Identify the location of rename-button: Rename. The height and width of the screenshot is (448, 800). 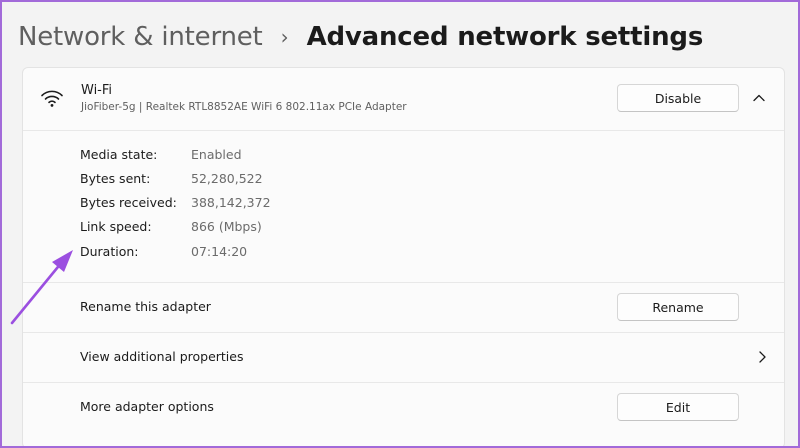
(678, 307).